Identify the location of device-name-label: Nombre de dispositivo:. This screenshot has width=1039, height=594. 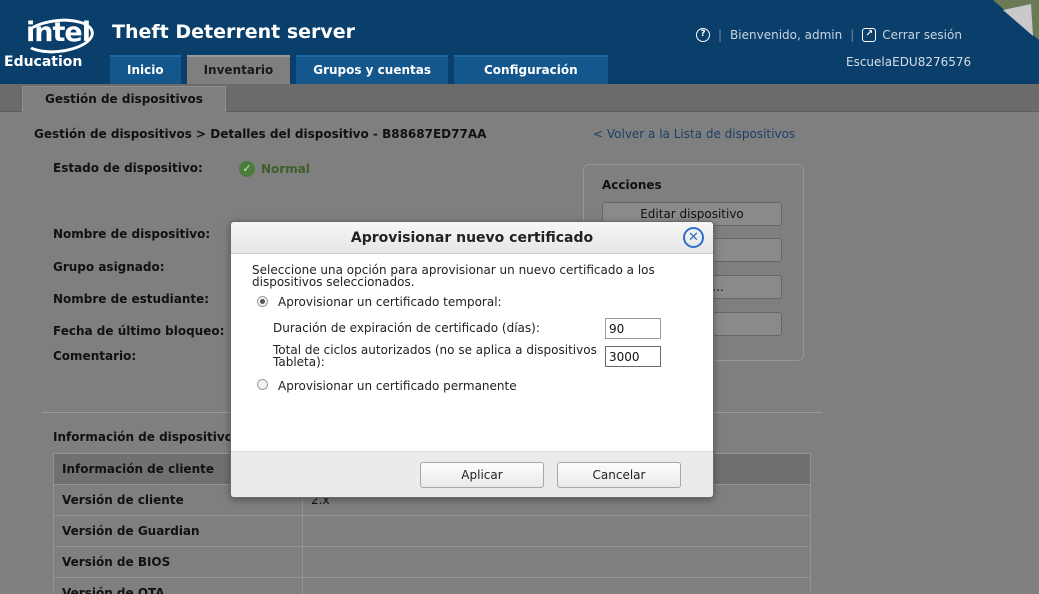
(132, 234).